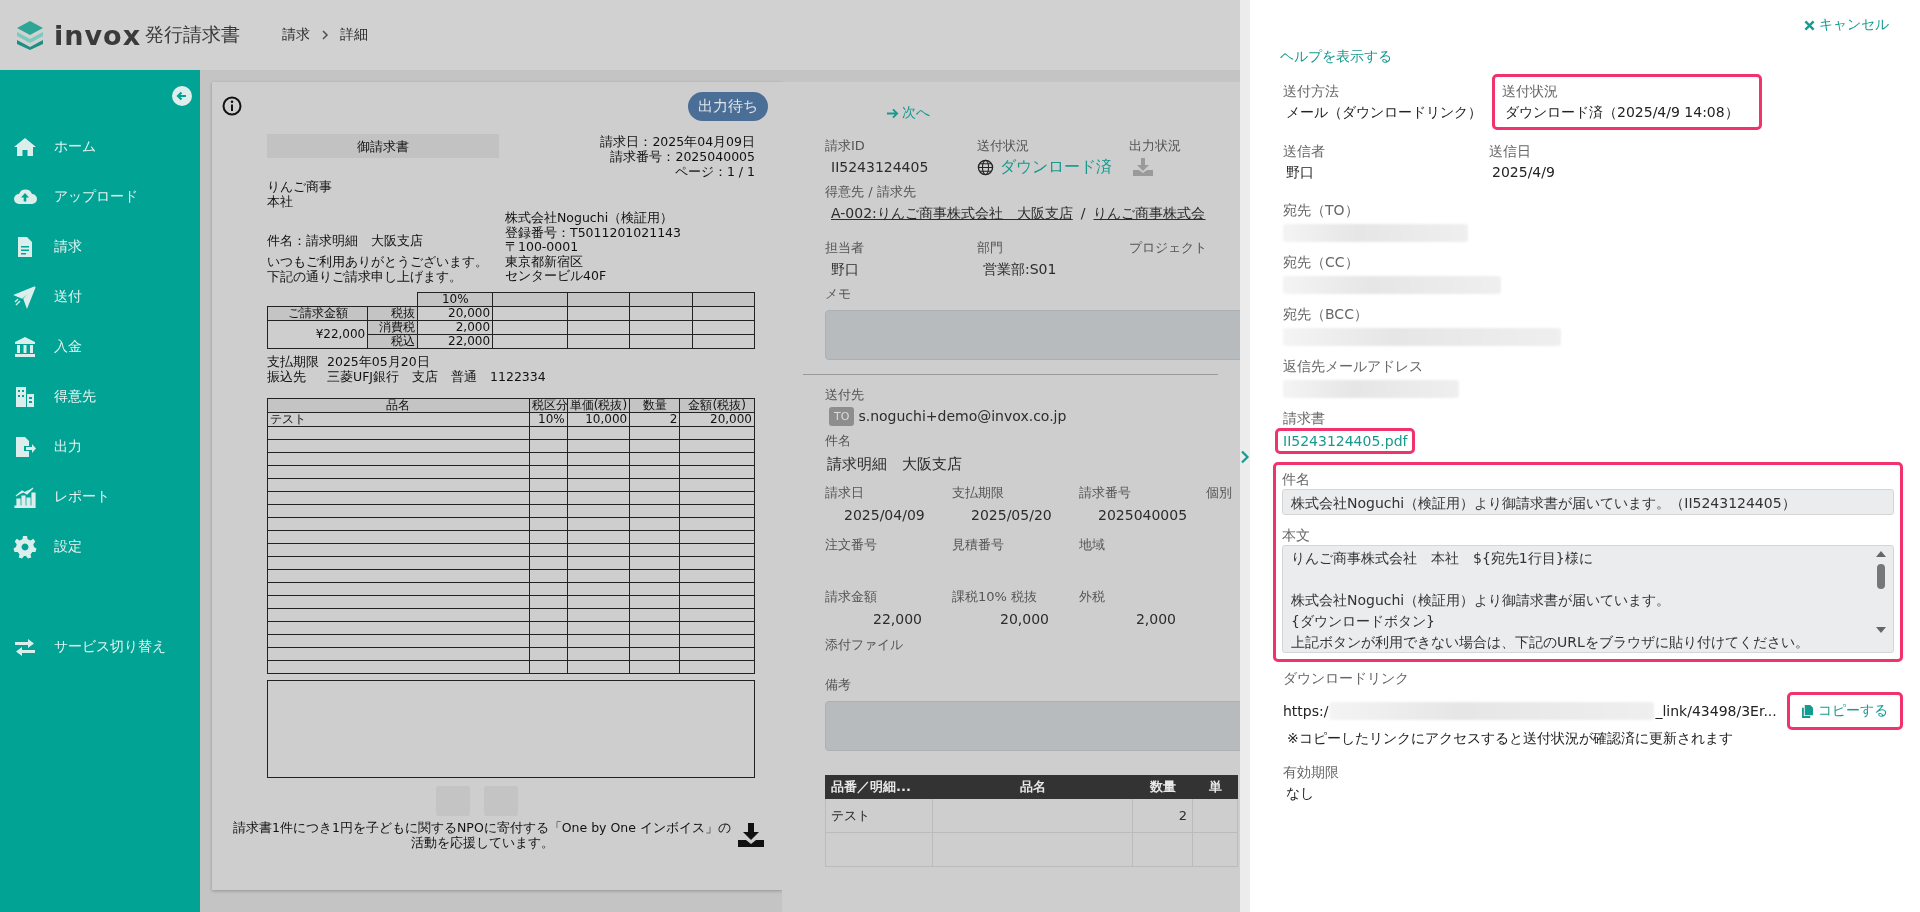 This screenshot has width=1920, height=912. I want to click on memo-field, so click(1032, 335).